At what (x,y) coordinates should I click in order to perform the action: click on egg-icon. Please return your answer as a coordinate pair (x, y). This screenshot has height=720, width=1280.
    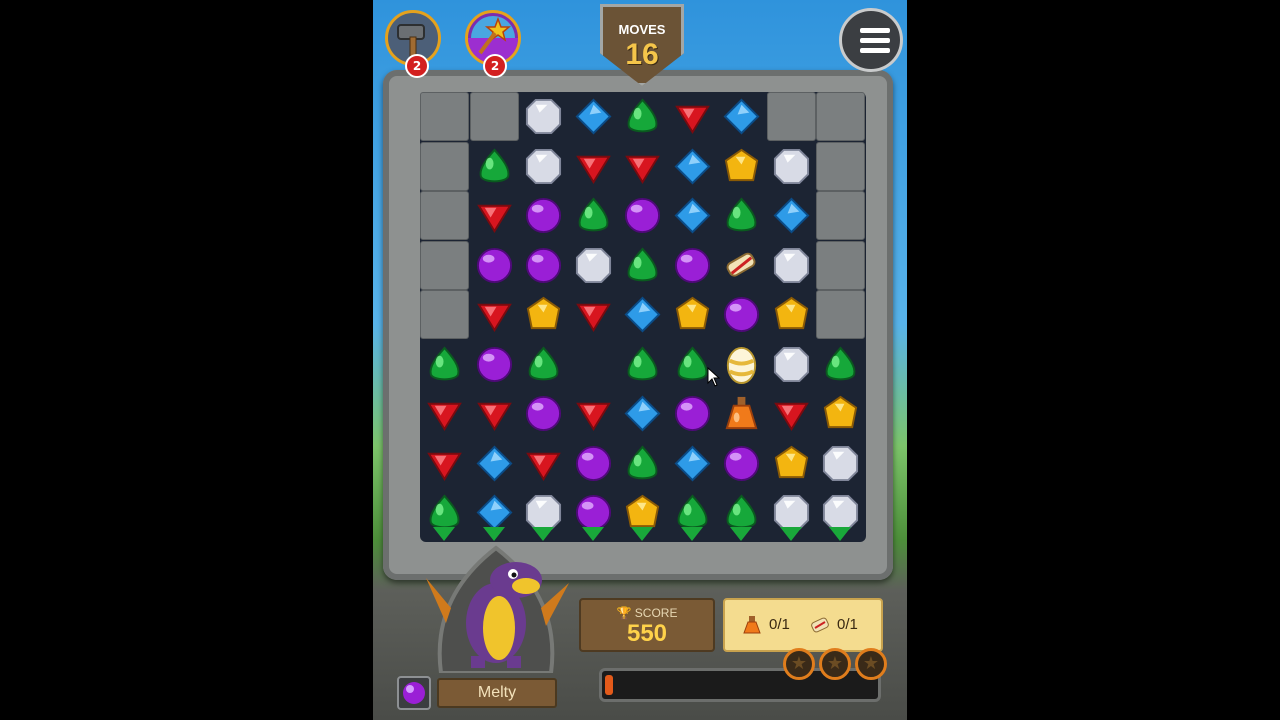
    Looking at the image, I should click on (741, 364).